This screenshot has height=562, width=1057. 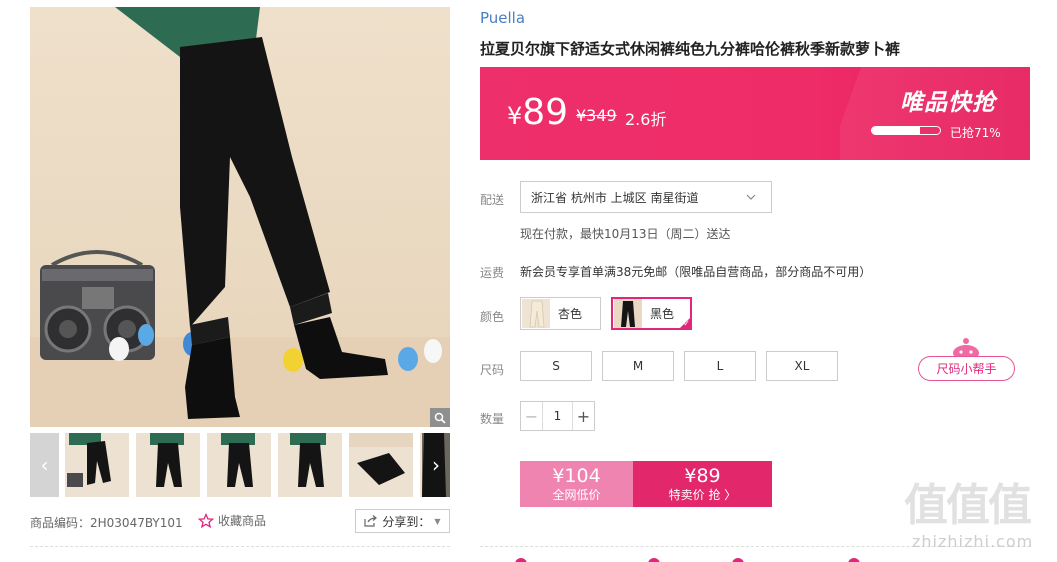 I want to click on share-label: 分享到：, so click(x=406, y=521).